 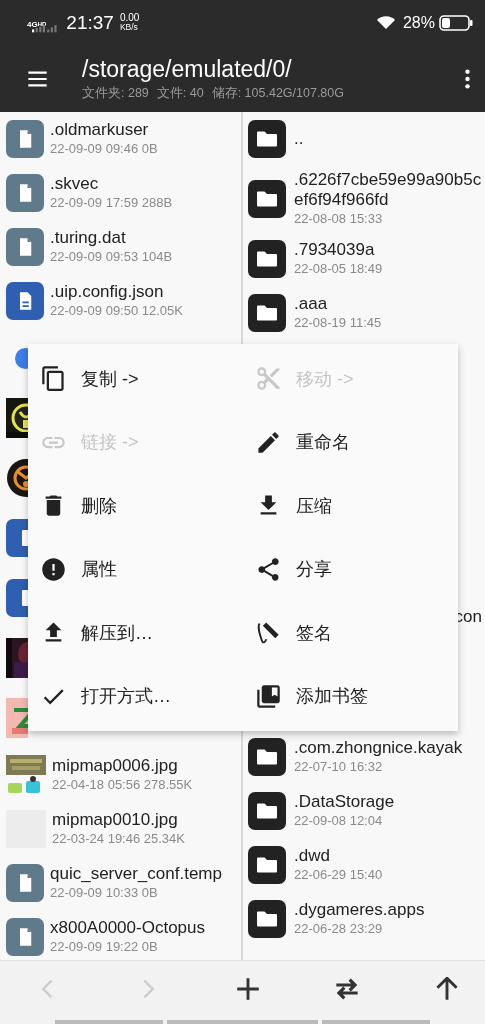 What do you see at coordinates (456, 22) in the screenshot?
I see `battery-icon` at bounding box center [456, 22].